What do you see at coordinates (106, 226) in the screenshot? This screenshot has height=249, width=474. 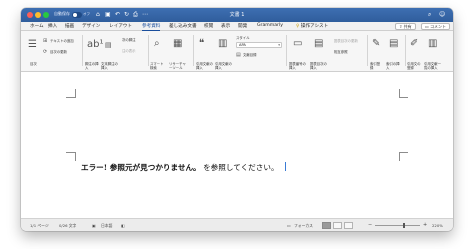 I see `language: 日本語` at bounding box center [106, 226].